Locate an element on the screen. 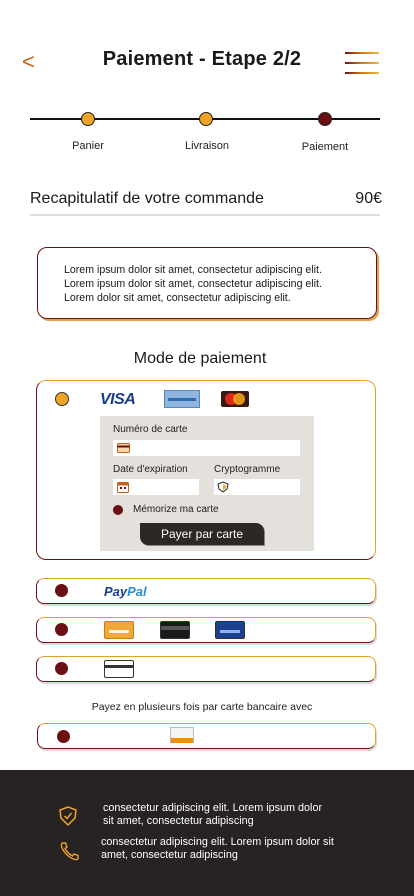 The image size is (414, 896). remember-card-checkbox is located at coordinates (118, 510).